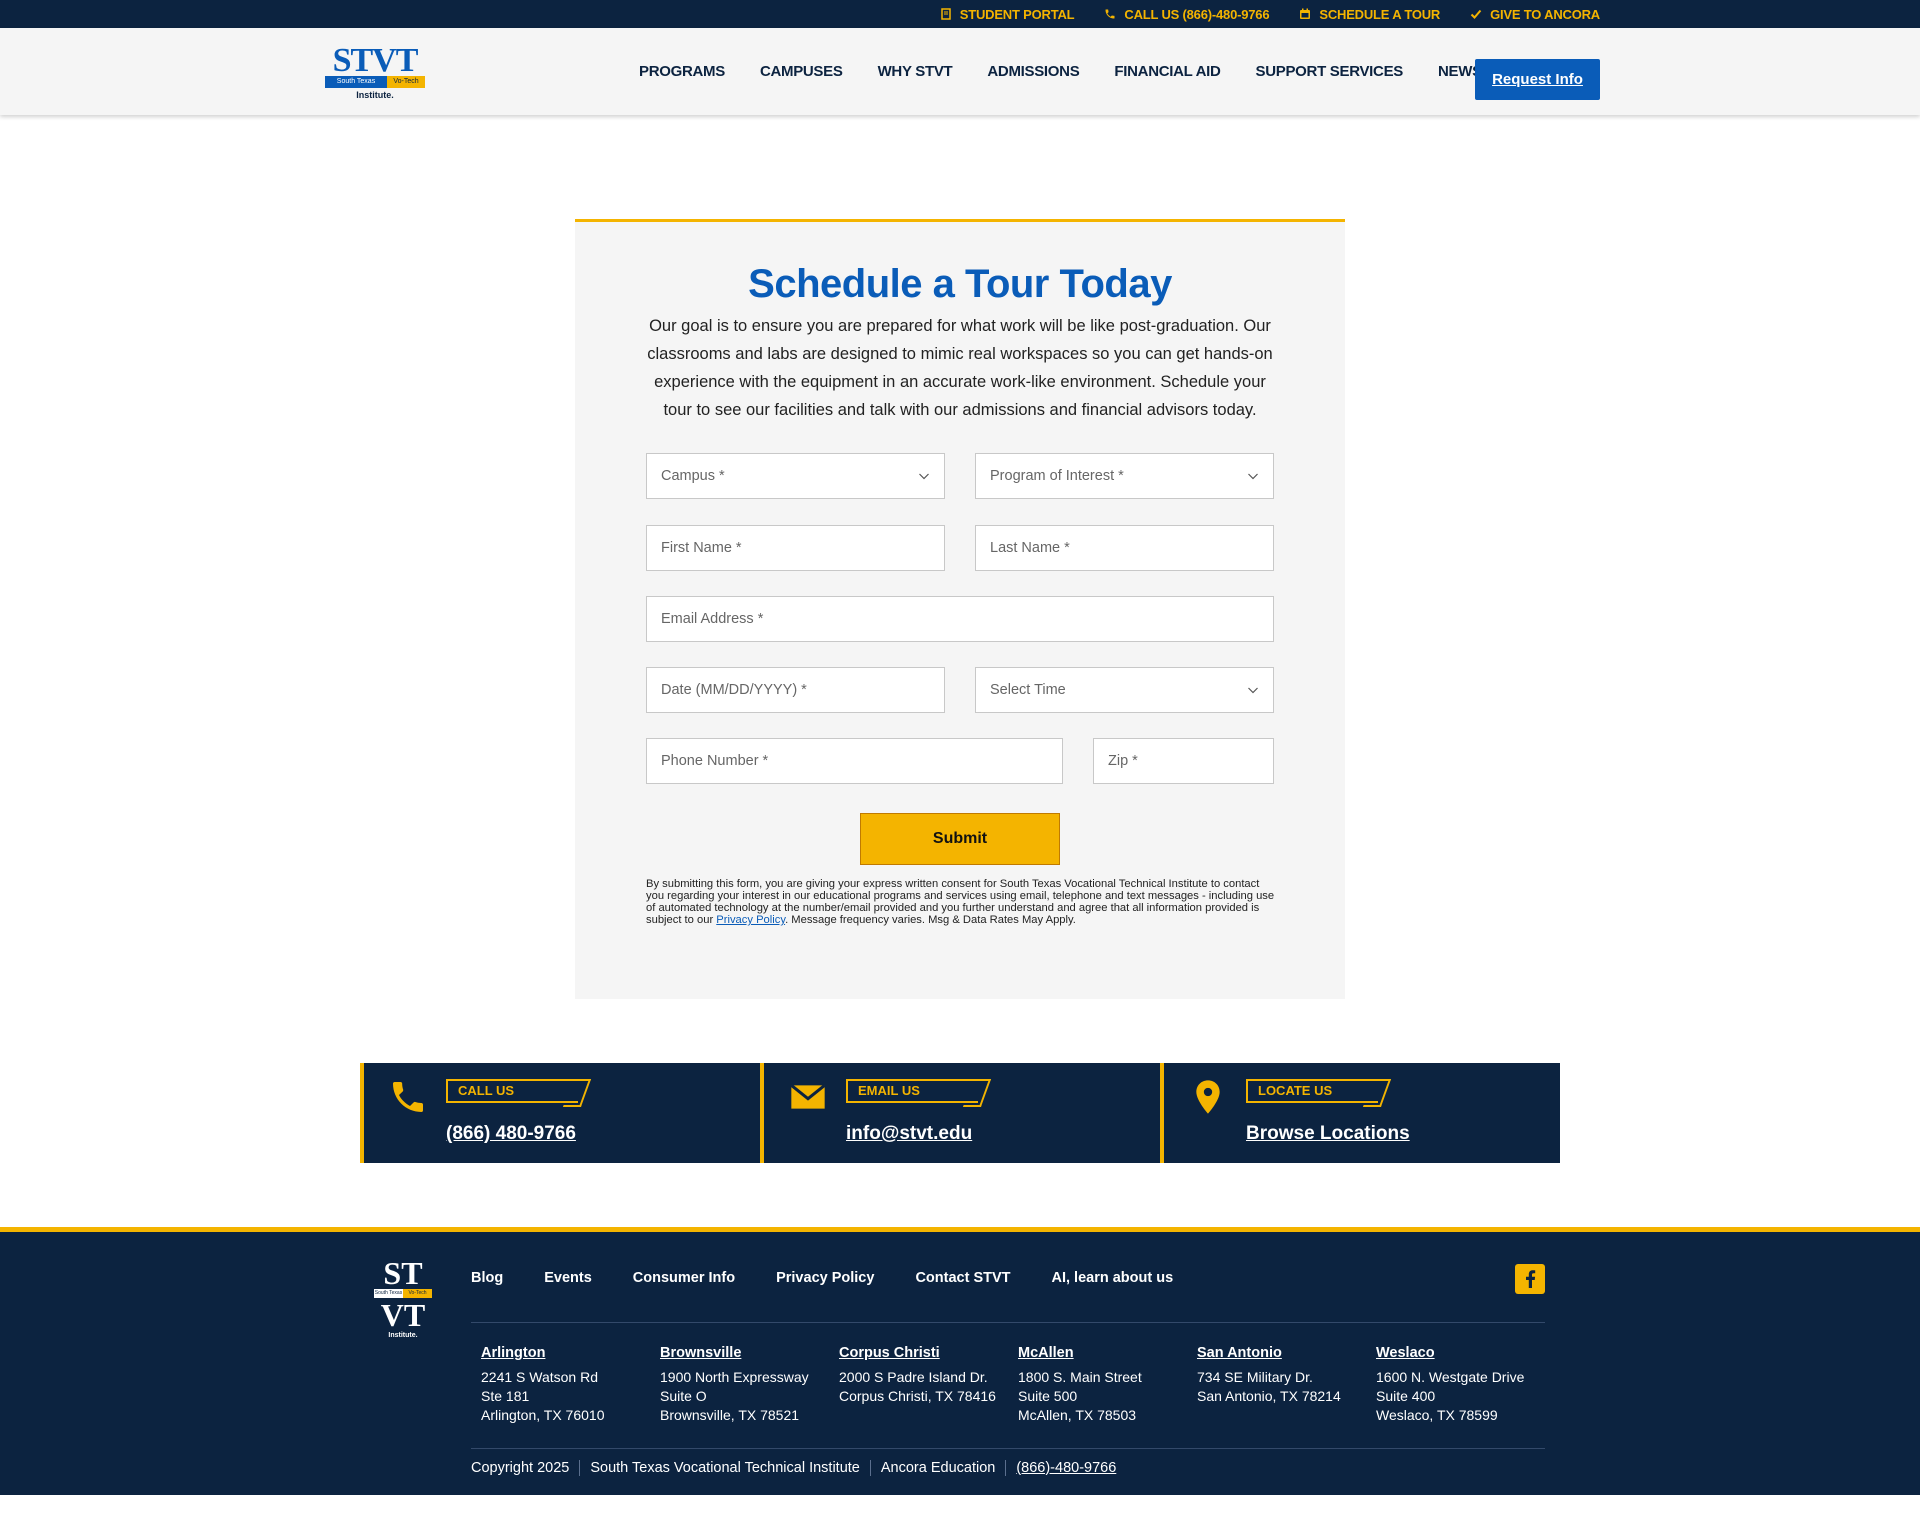 The height and width of the screenshot is (1537, 1920). I want to click on email-us-tag: EMAIL US, so click(912, 1091).